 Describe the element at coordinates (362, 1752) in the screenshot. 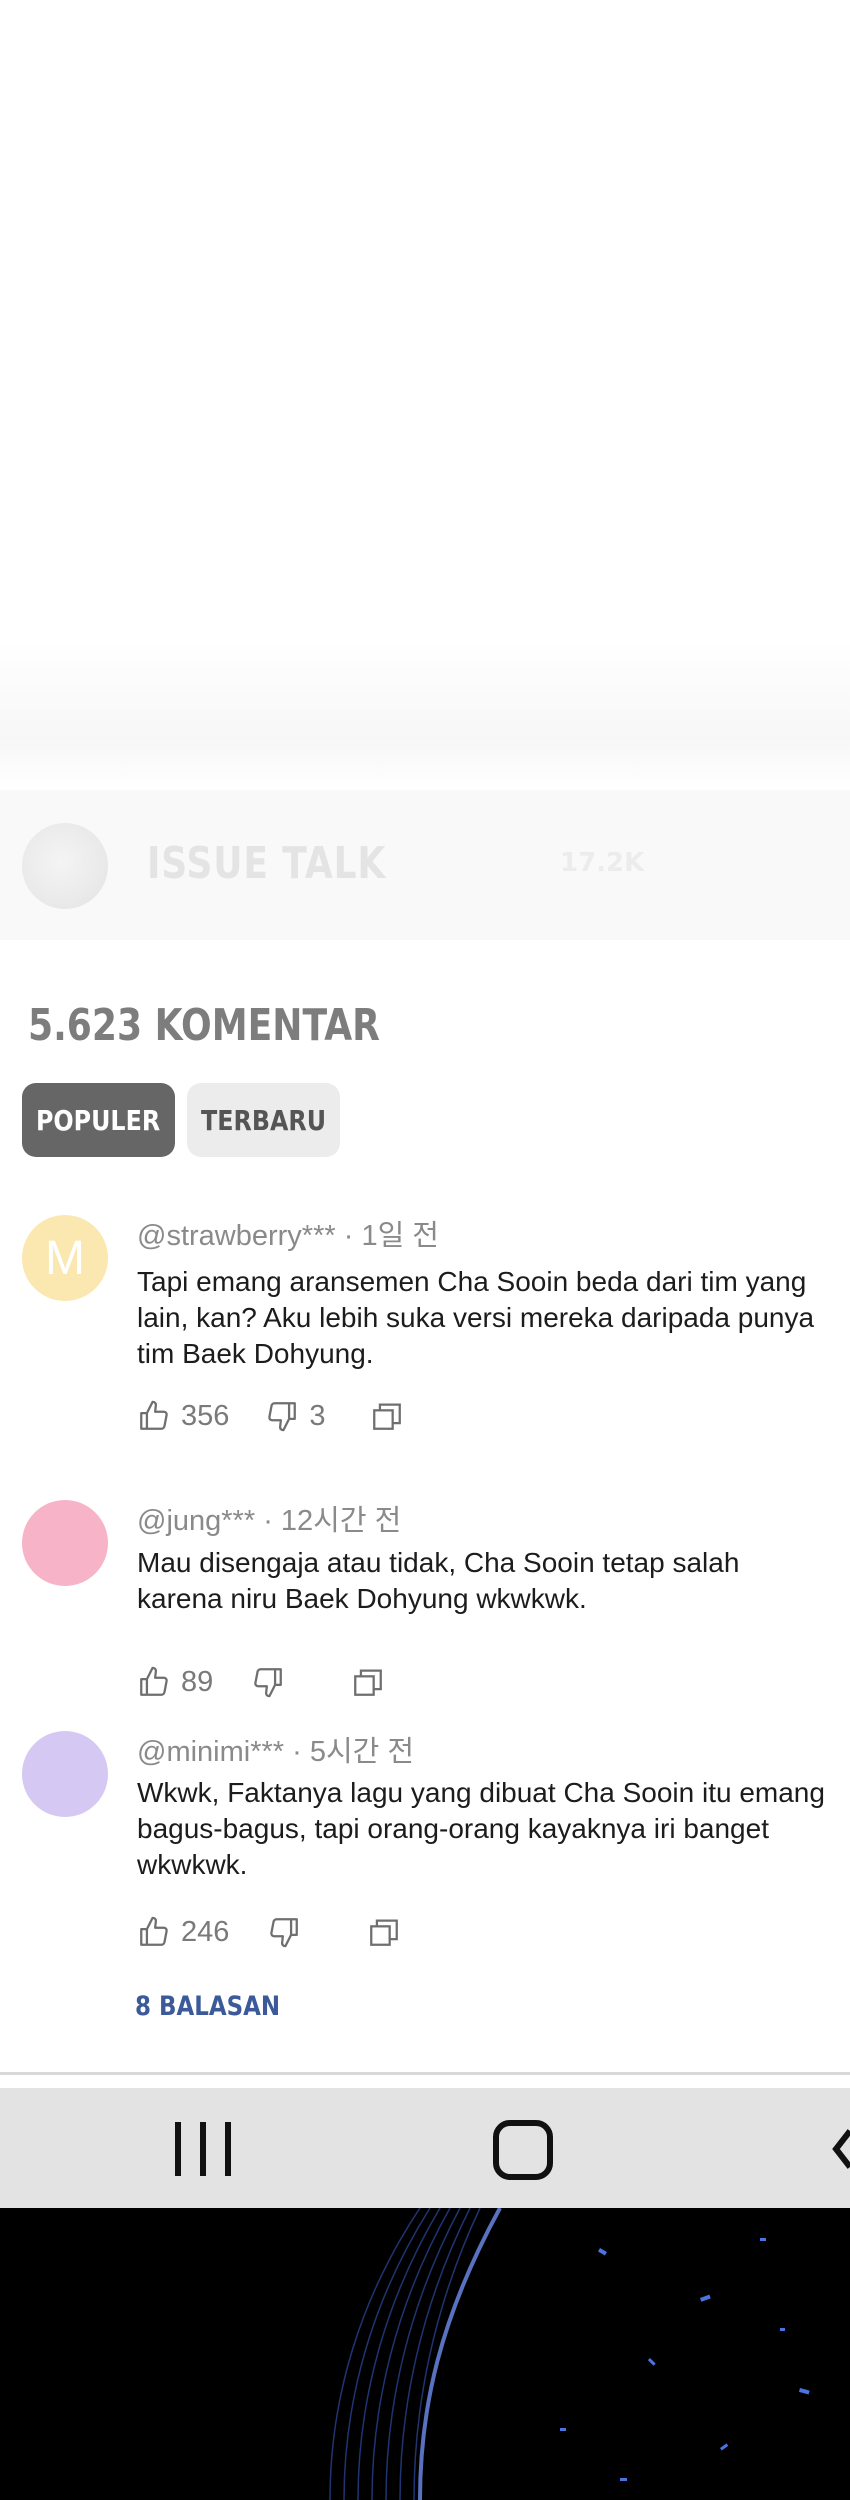

I see `comment-time: 5시간 전` at that location.